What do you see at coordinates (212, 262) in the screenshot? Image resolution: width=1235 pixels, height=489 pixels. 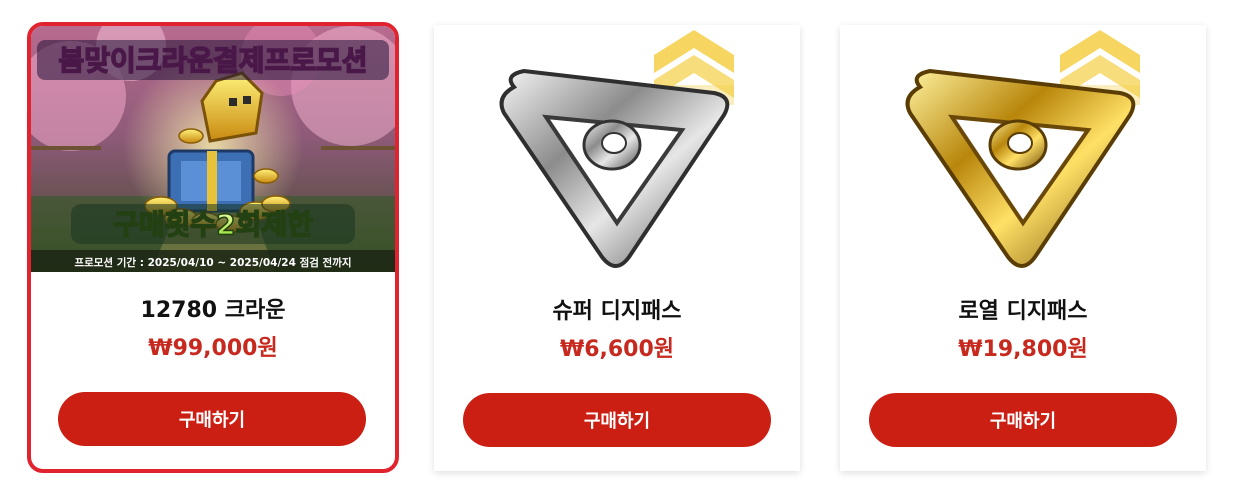 I see `banner-period: 프로모션 기간 : 2025/04/10 ~ 2025/04/24 점검 전까지` at bounding box center [212, 262].